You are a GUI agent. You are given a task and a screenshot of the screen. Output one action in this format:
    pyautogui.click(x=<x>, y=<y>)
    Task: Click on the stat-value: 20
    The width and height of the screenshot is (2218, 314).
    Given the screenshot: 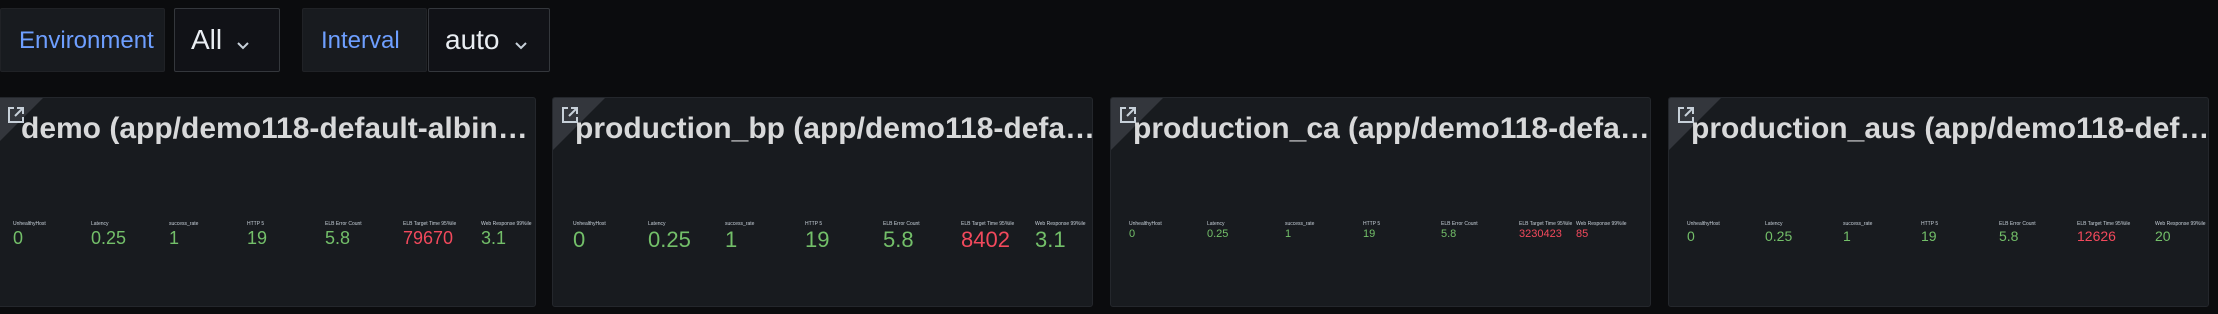 What is the action you would take?
    pyautogui.click(x=2163, y=236)
    